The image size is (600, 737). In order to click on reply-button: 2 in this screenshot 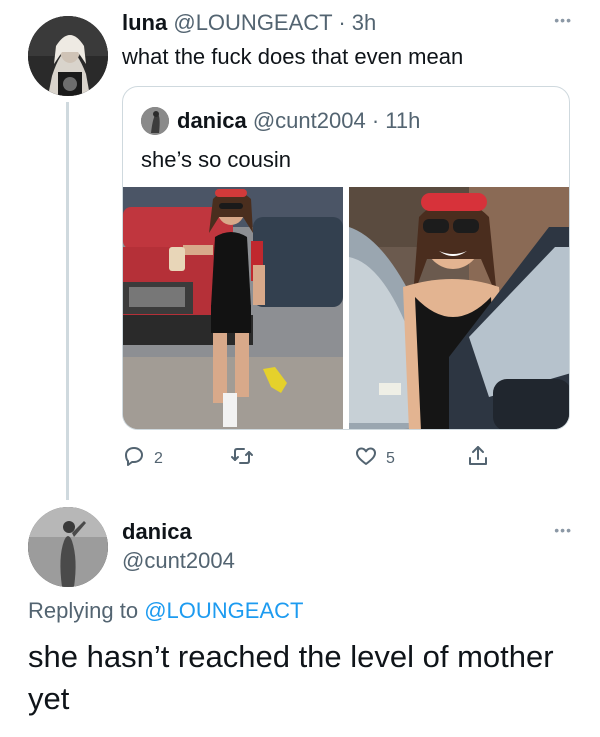, I will do `click(142, 458)`.